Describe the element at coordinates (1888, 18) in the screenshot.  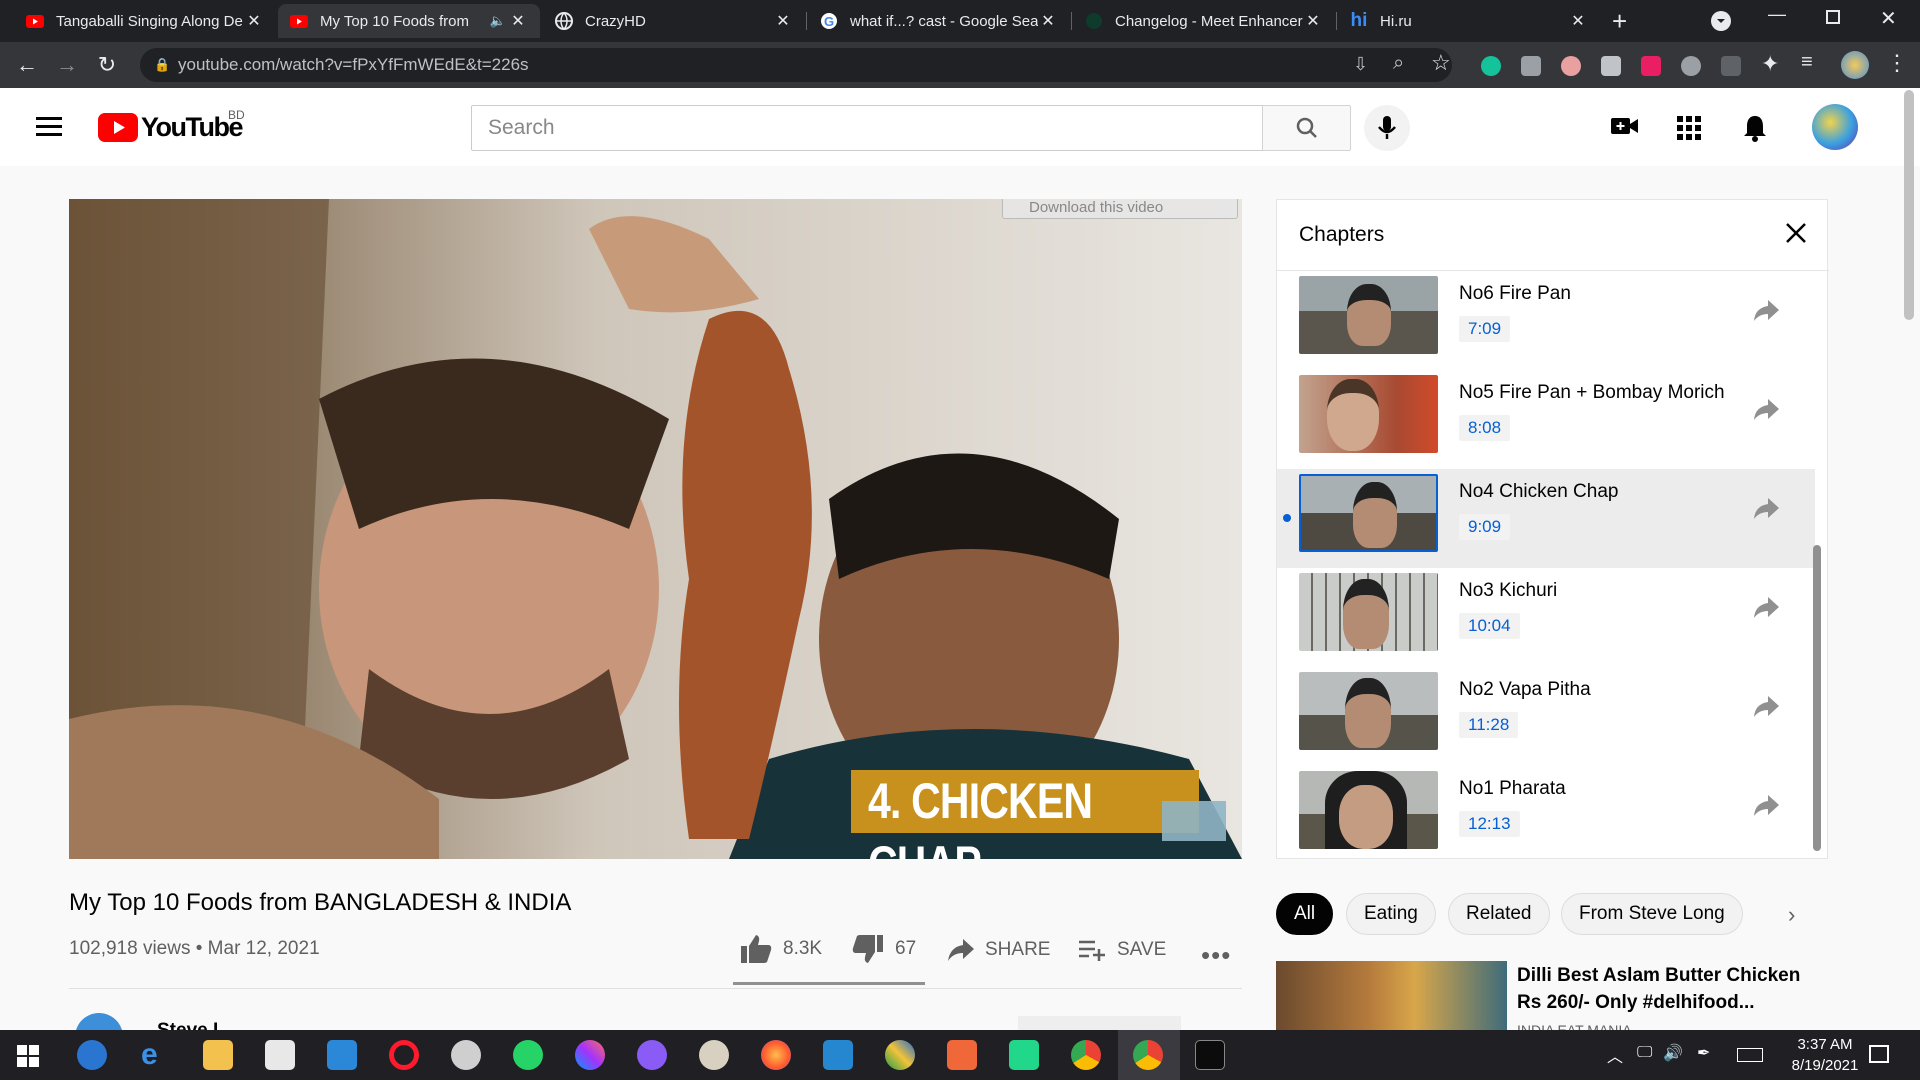
I see `close-window-icon: ✕` at that location.